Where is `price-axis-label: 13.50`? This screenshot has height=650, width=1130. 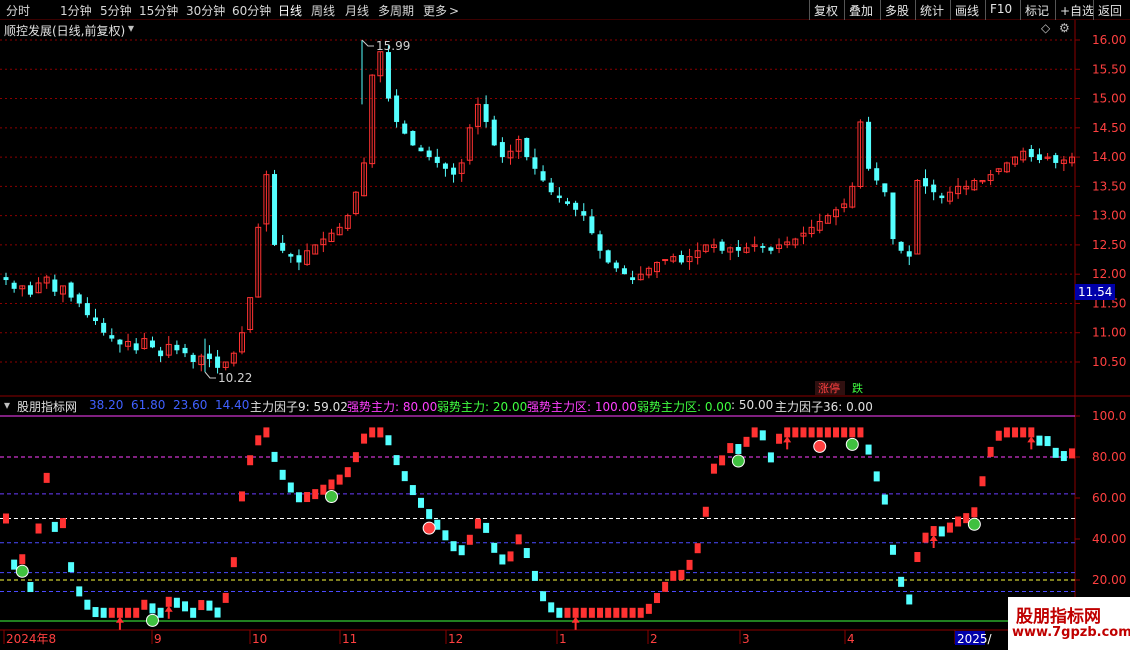
price-axis-label: 13.50 is located at coordinates (1109, 186).